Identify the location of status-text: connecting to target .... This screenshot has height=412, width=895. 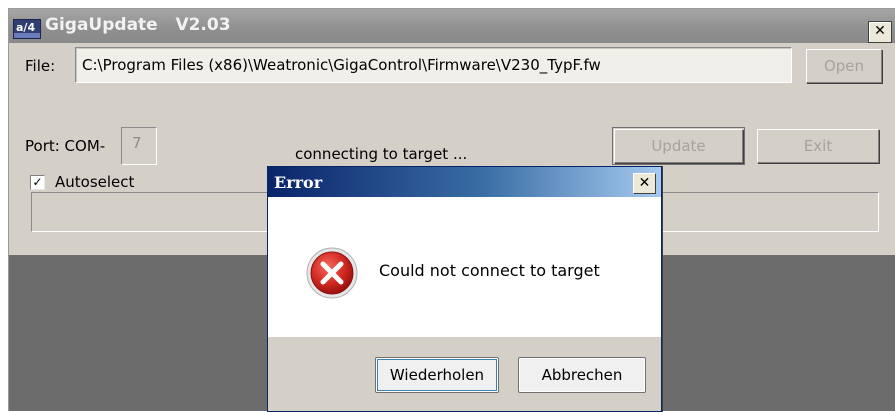
(381, 154).